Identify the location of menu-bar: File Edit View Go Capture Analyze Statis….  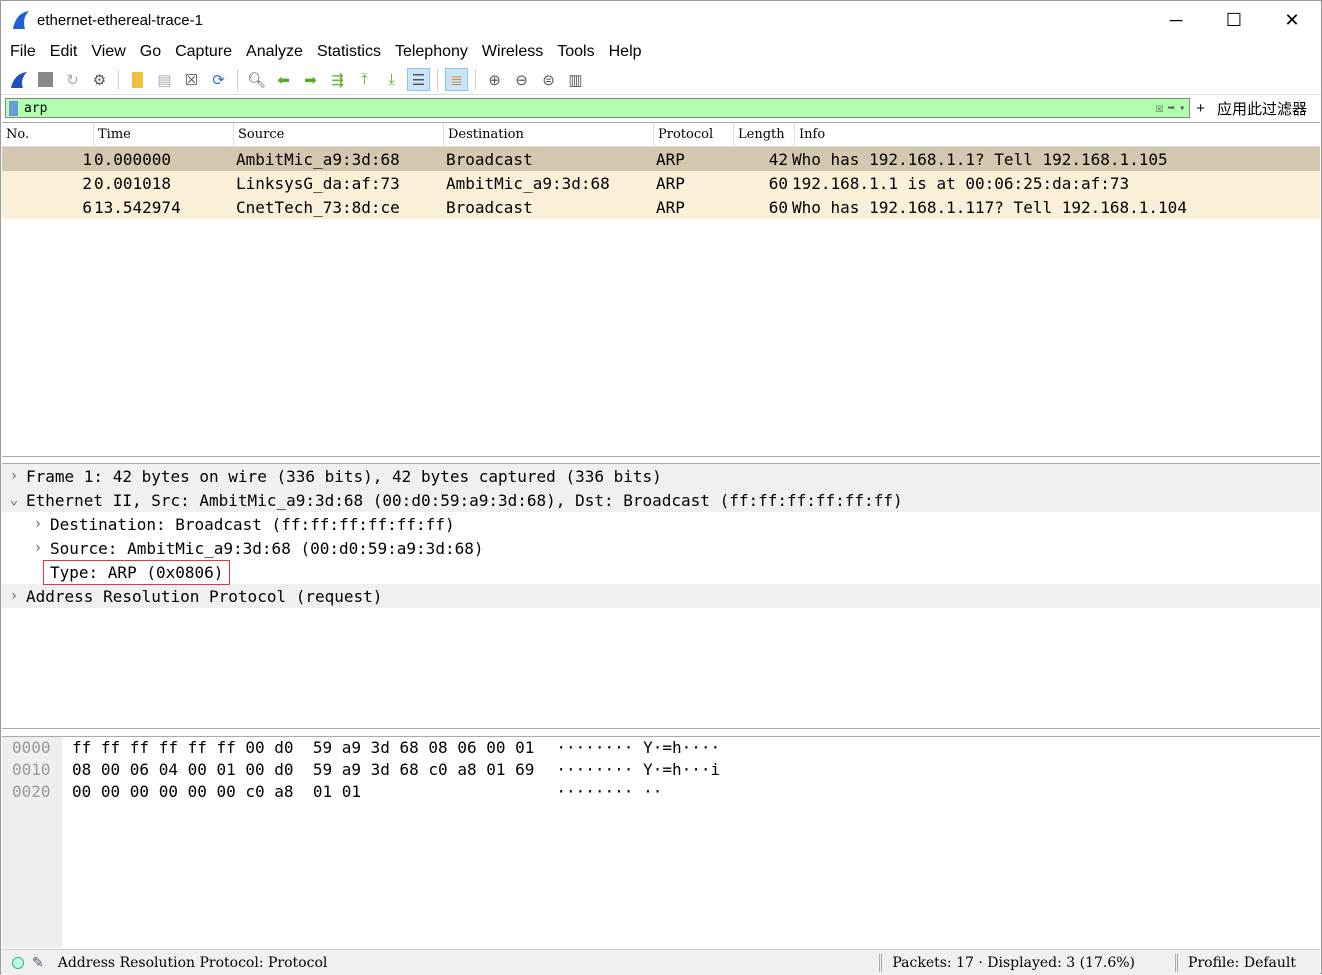
(661, 52).